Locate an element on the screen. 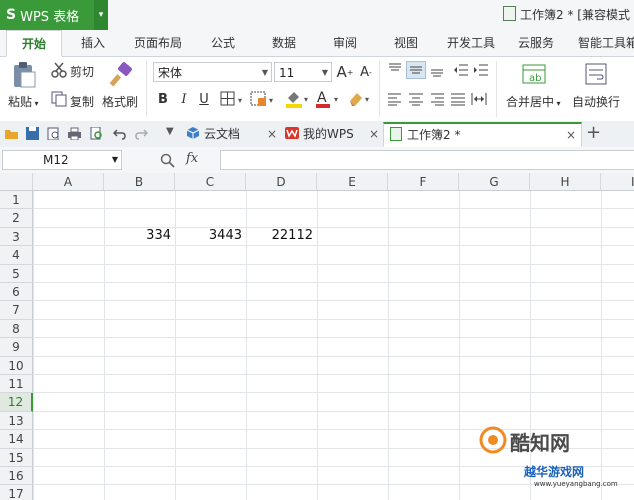  doc-tab-cloud-docs: 云文档 × is located at coordinates (232, 134).